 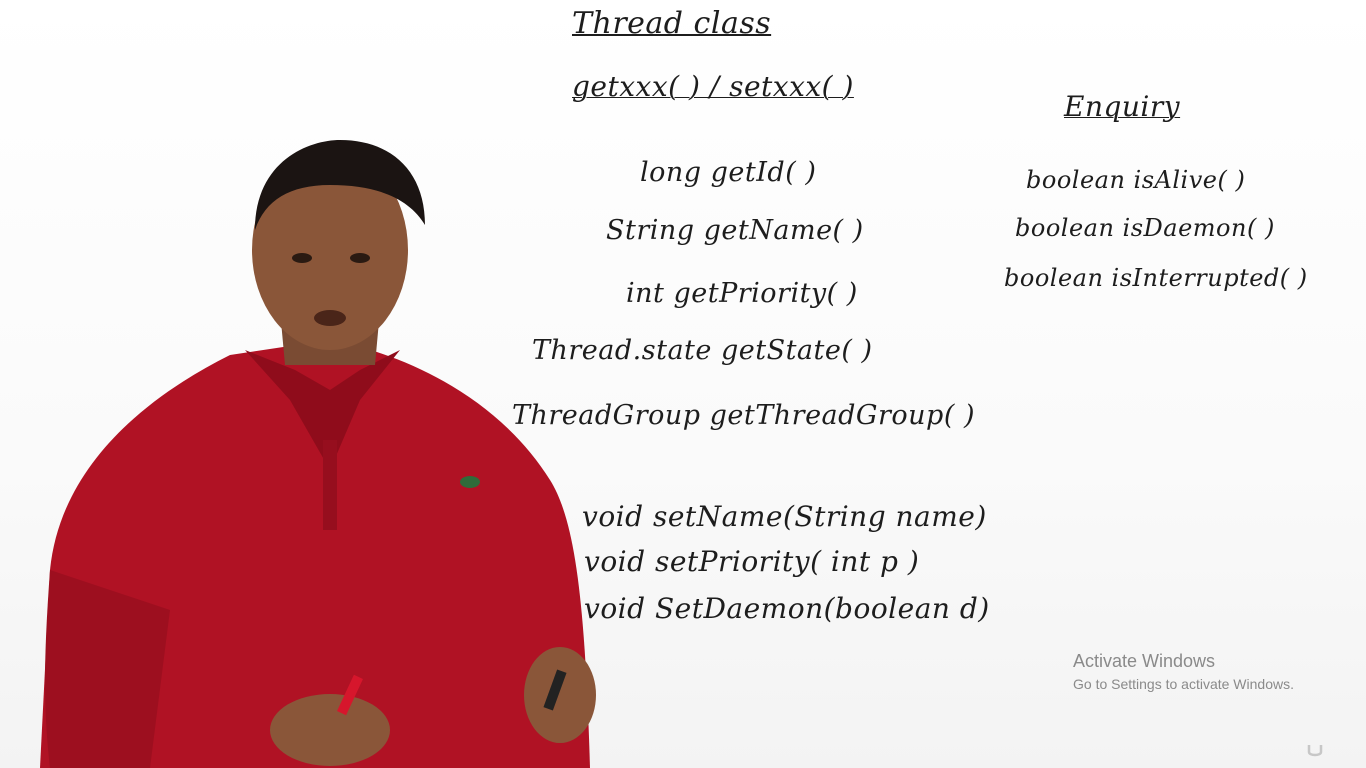 I want to click on board-subtitle: getxxx( ) / setxxx( ), so click(x=713, y=86).